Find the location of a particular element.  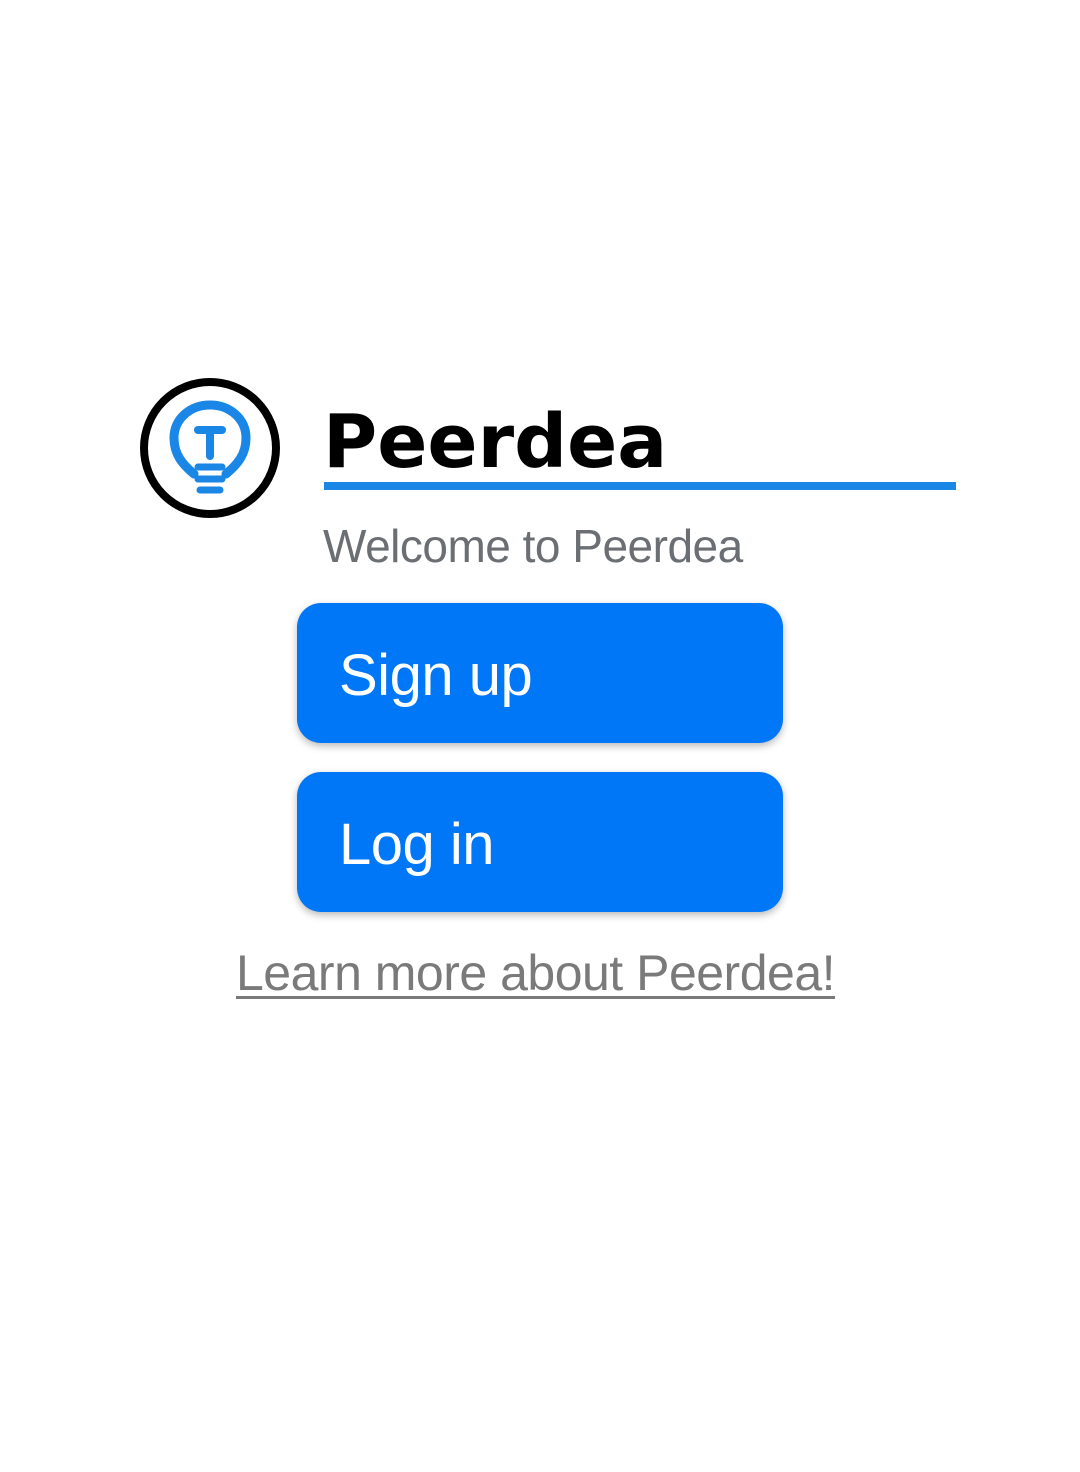

brand-name: Peerdea is located at coordinates (495, 442).